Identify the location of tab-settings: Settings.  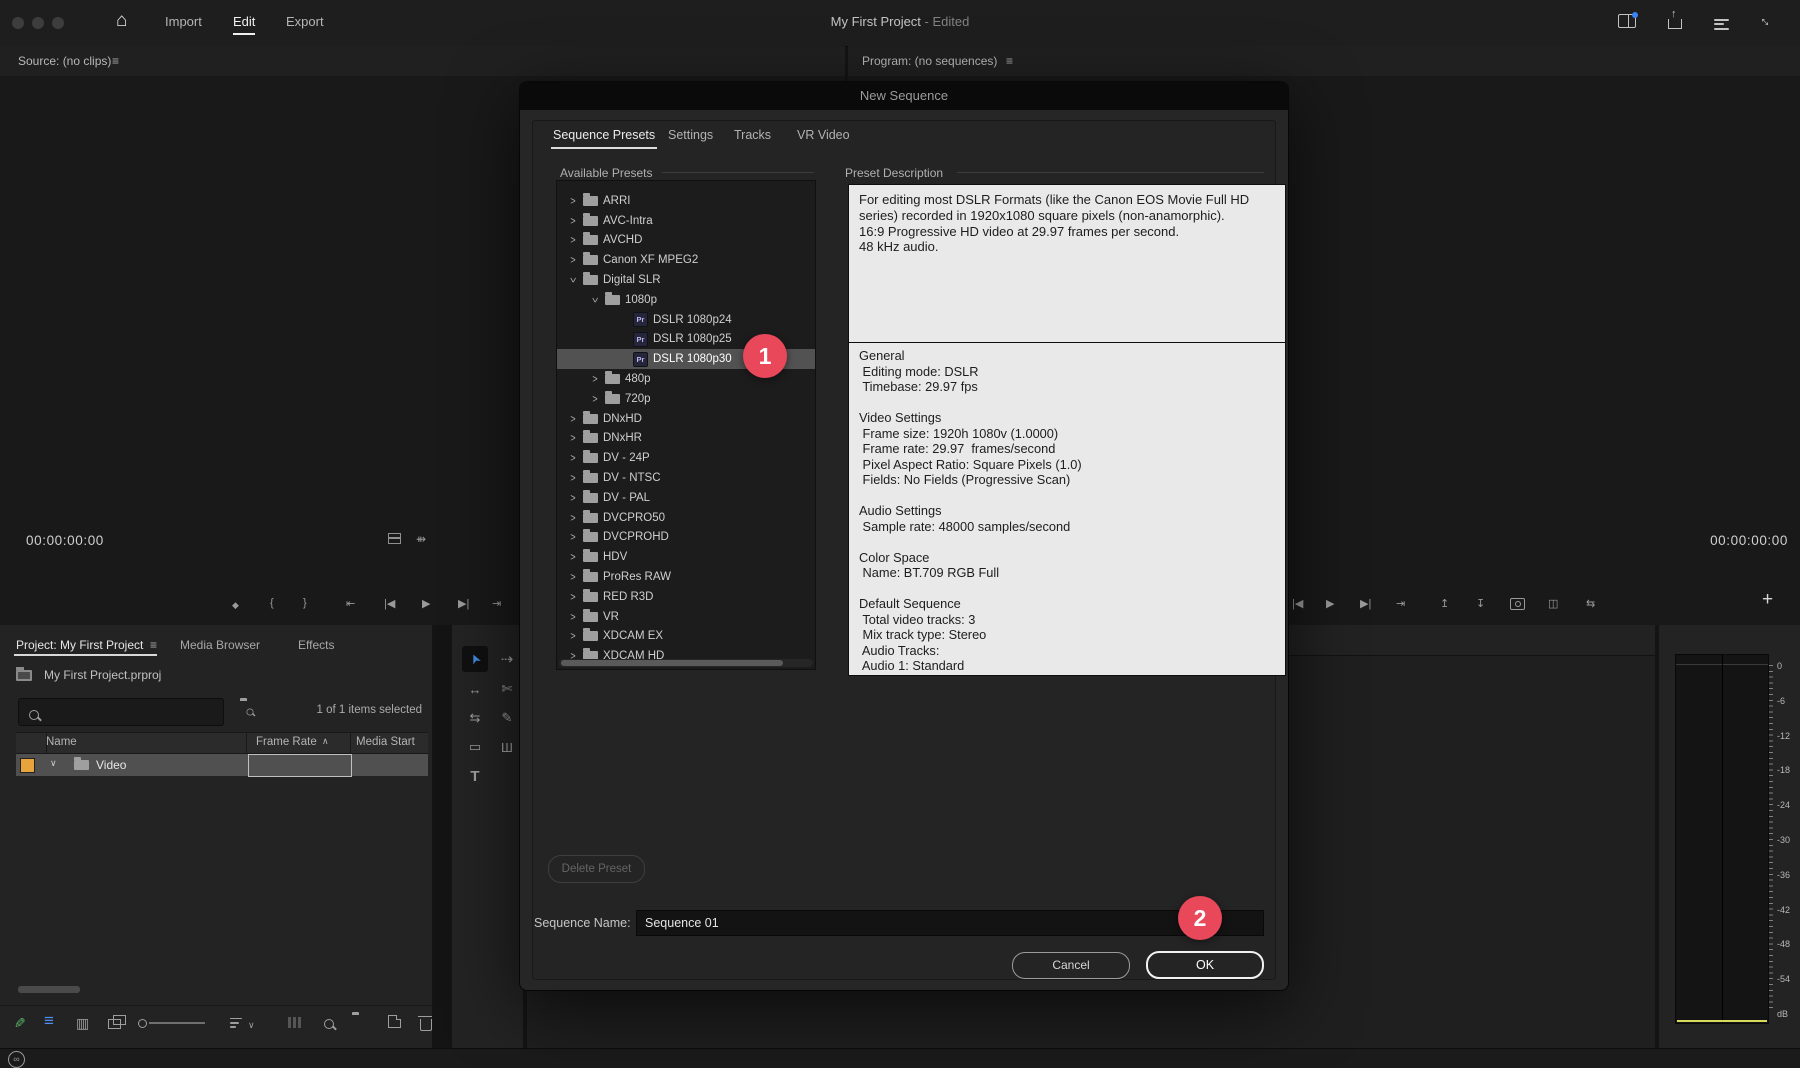
(690, 135).